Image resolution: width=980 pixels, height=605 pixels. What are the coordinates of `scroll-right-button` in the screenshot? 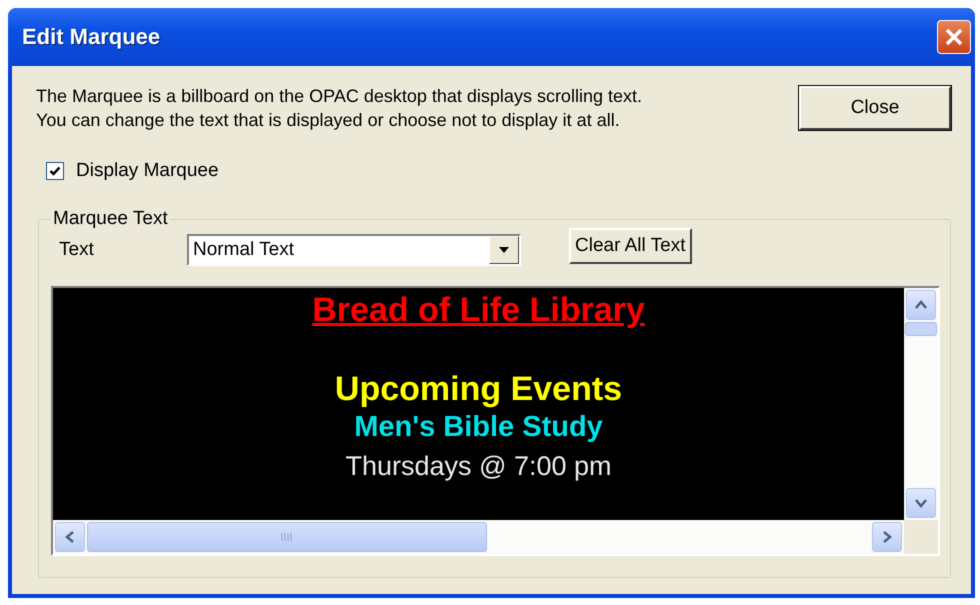 It's located at (887, 537).